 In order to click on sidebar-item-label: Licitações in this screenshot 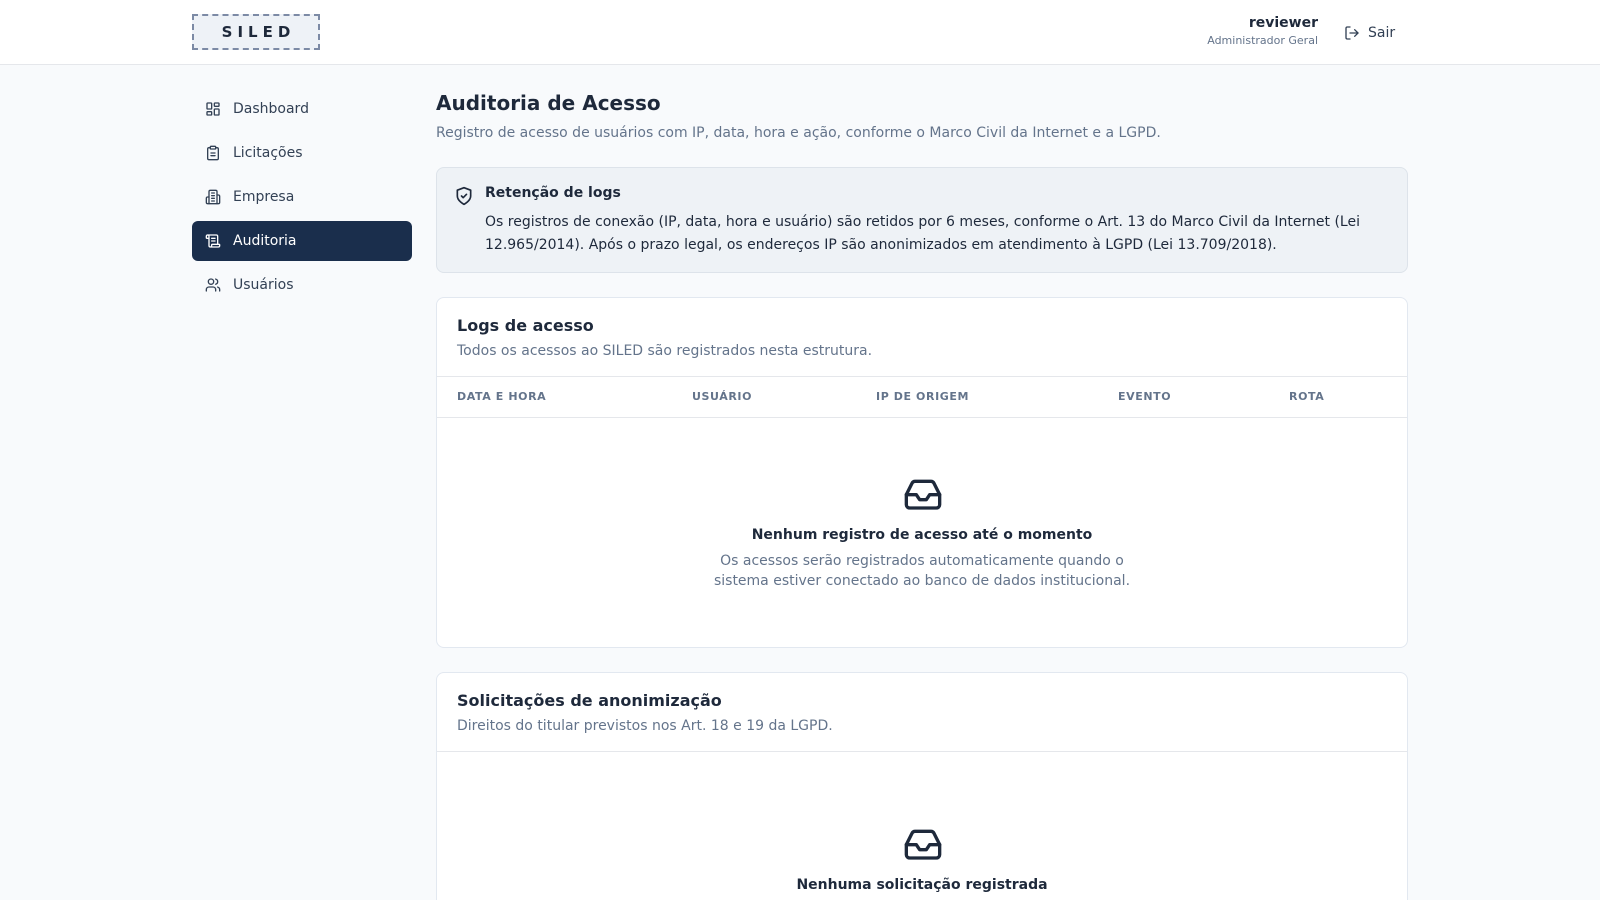, I will do `click(268, 153)`.